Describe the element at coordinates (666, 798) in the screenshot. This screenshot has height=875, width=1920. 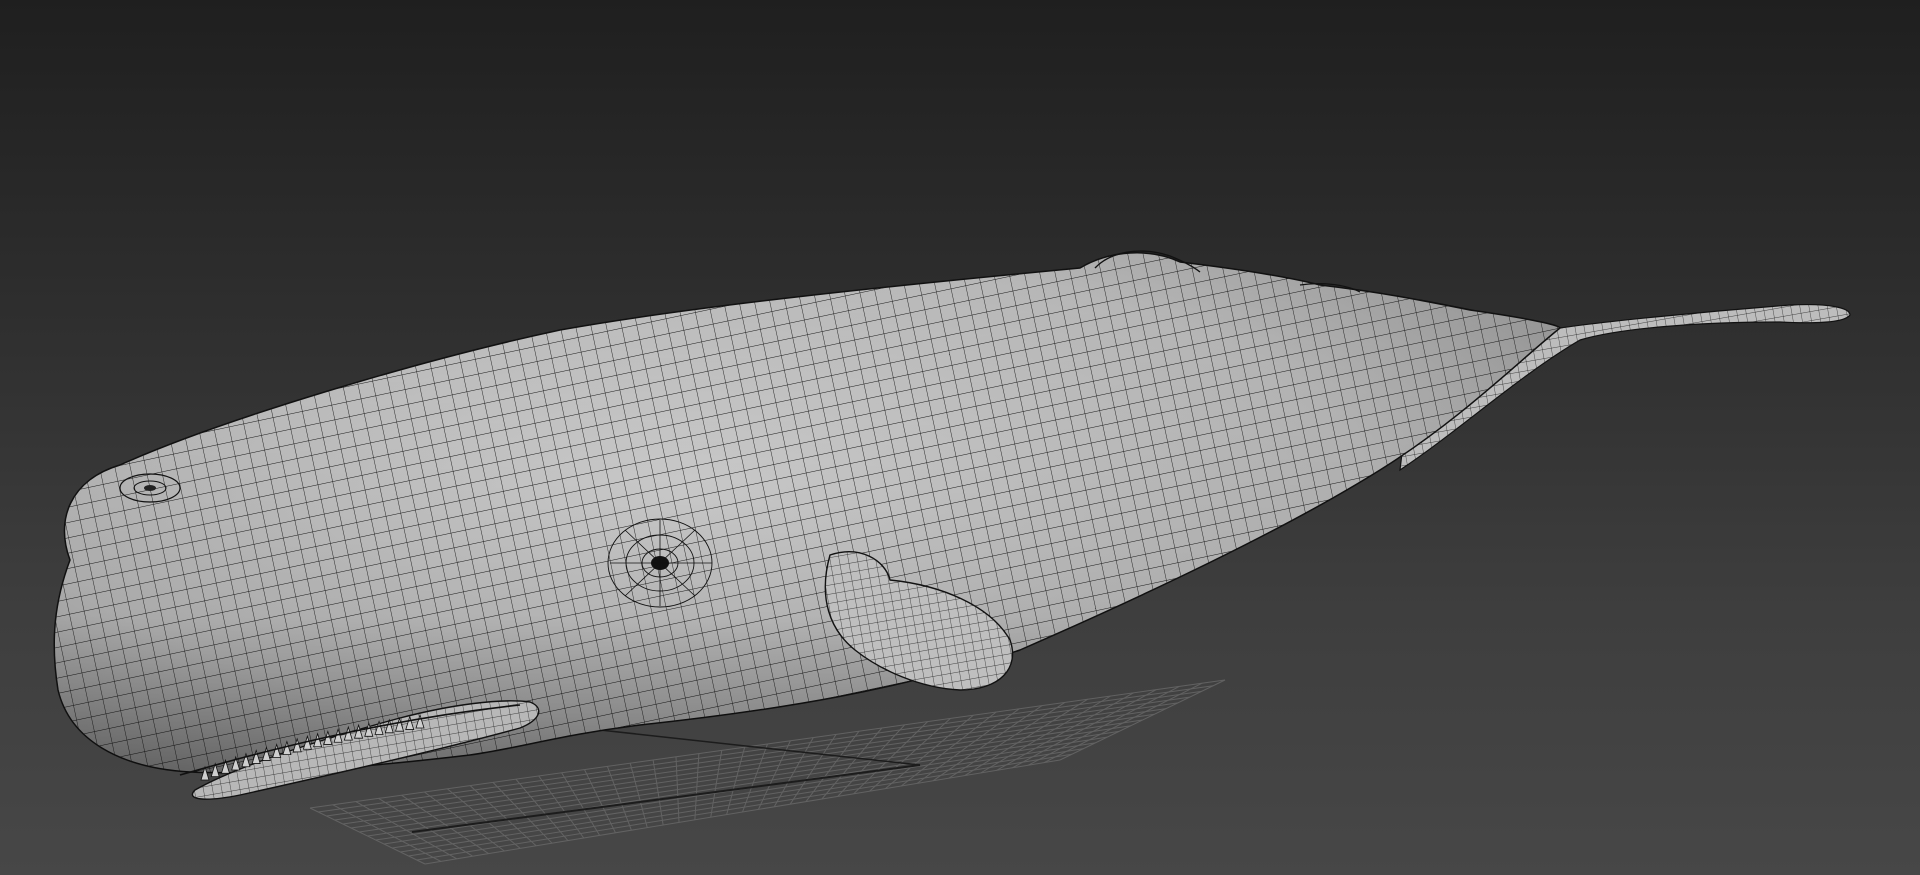
I see `grid-axis-x` at that location.